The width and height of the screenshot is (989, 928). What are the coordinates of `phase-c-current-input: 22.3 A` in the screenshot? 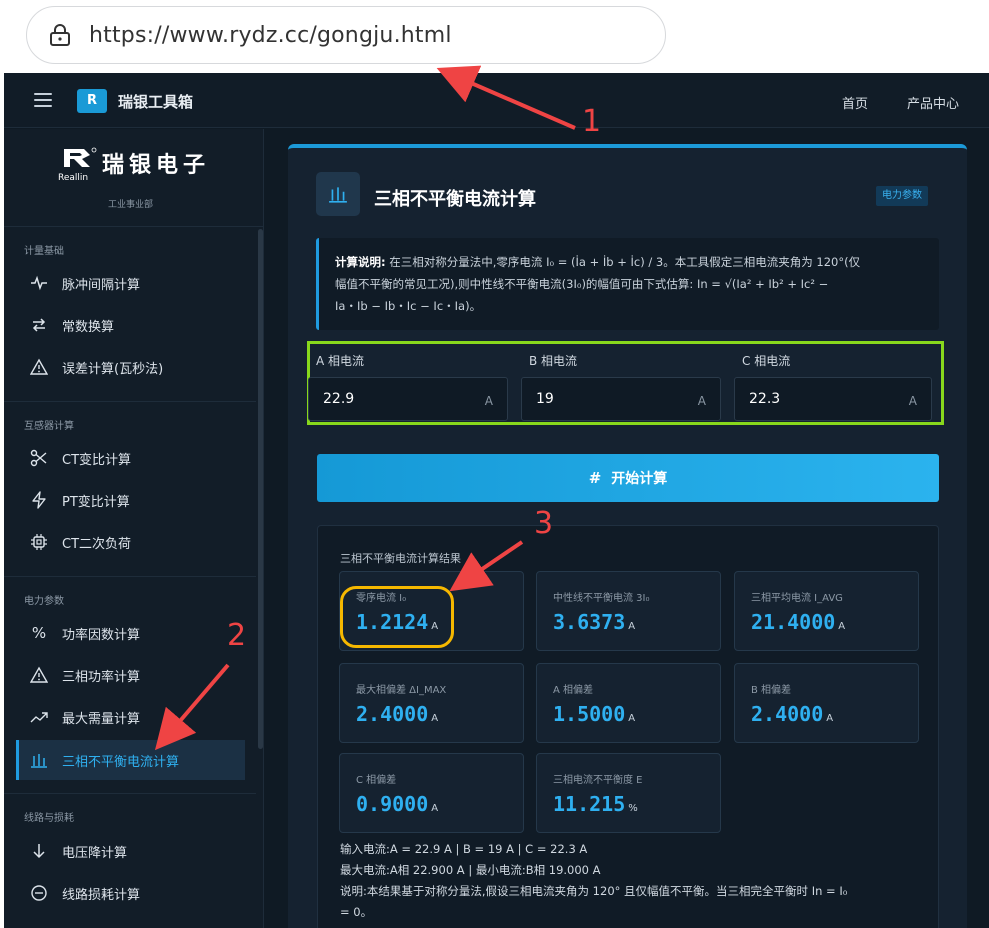 It's located at (833, 399).